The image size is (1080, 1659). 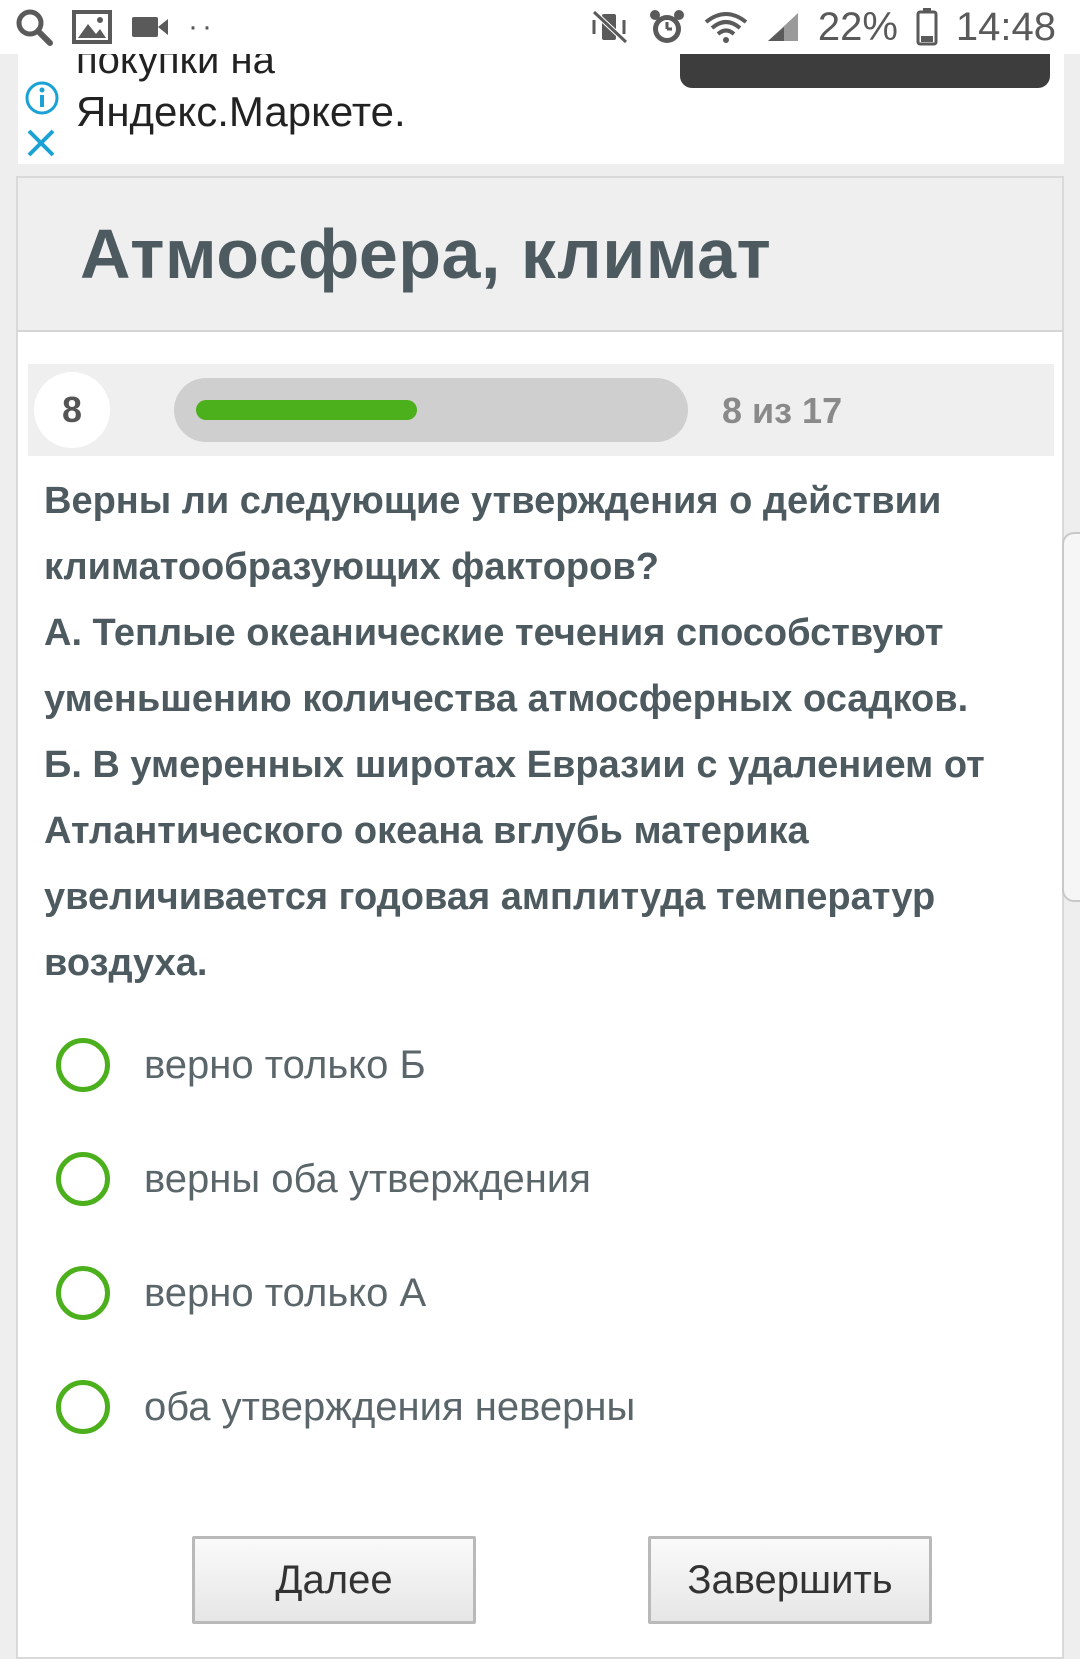 I want to click on answer-option: верны оба утверждения, so click(x=536, y=1179).